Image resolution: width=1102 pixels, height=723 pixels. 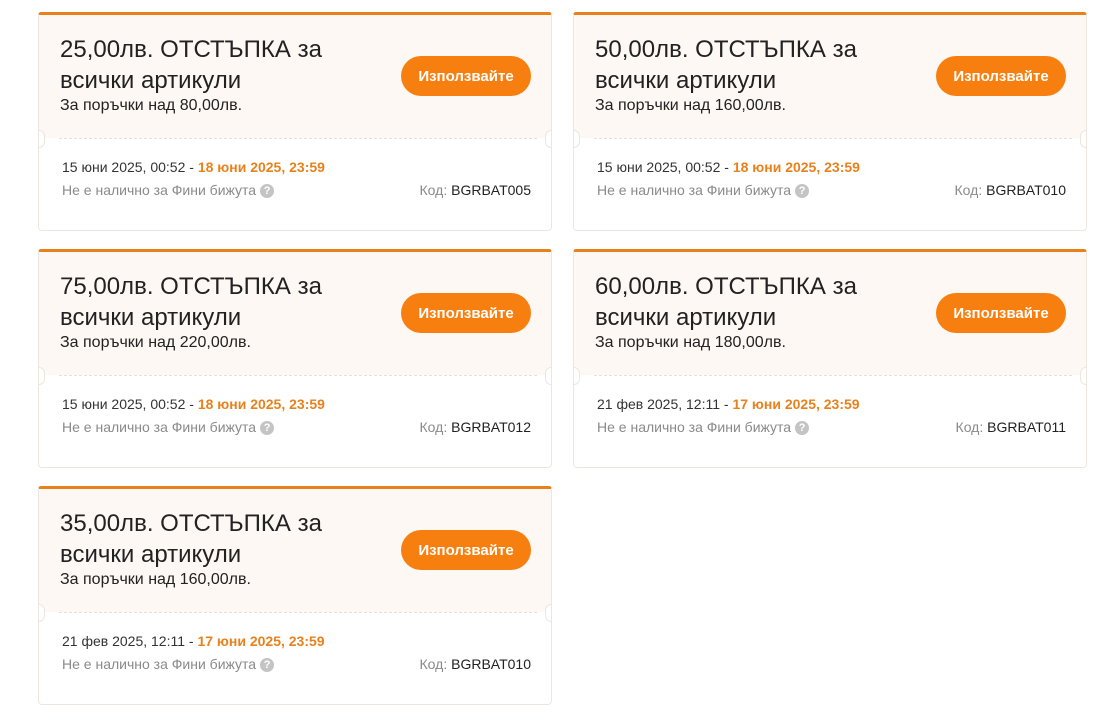 I want to click on coupon-code: Код: BGRBAT012, so click(x=475, y=427).